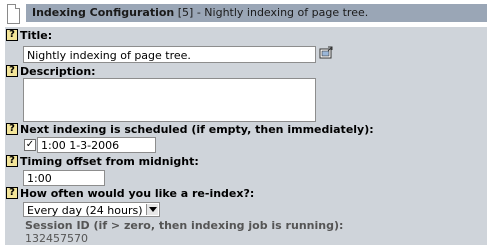 The width and height of the screenshot is (499, 250). I want to click on timing-offset-row-label: ? Timing offset from midnight:, so click(102, 161).